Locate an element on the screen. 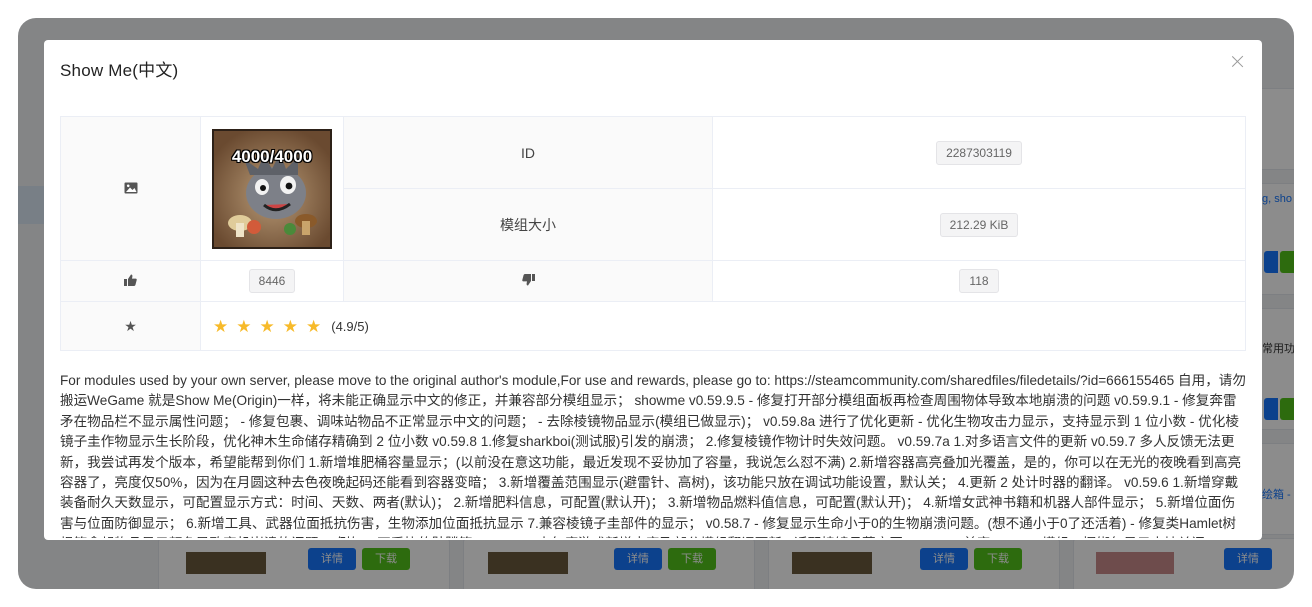  dislikes-label-cell is located at coordinates (528, 281).